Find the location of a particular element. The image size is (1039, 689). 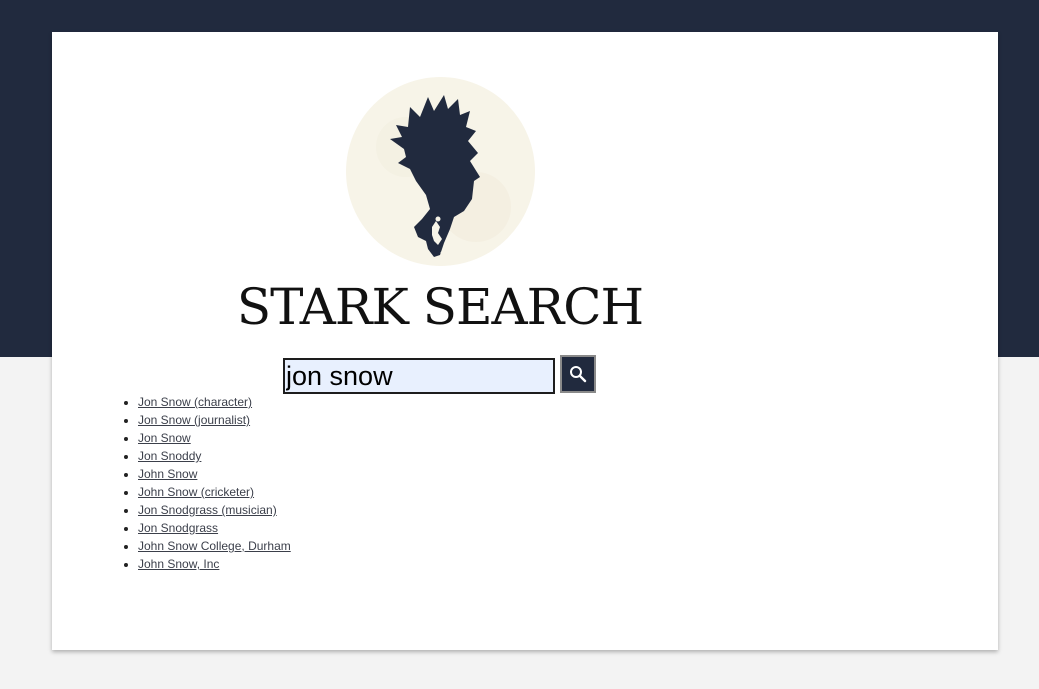

list-item: Jon Snow (journalist) is located at coordinates (214, 420).